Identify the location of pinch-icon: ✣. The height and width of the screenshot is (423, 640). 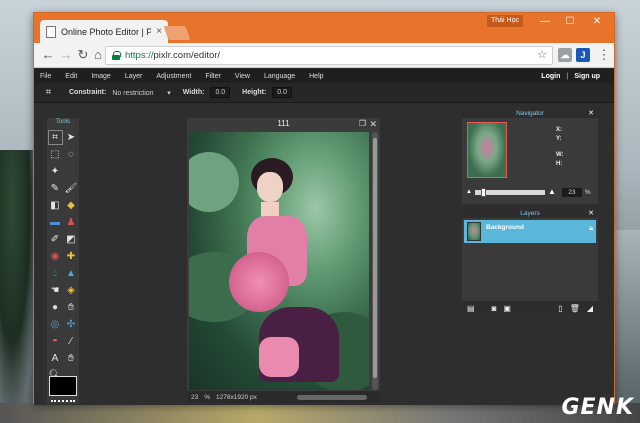
(71, 324).